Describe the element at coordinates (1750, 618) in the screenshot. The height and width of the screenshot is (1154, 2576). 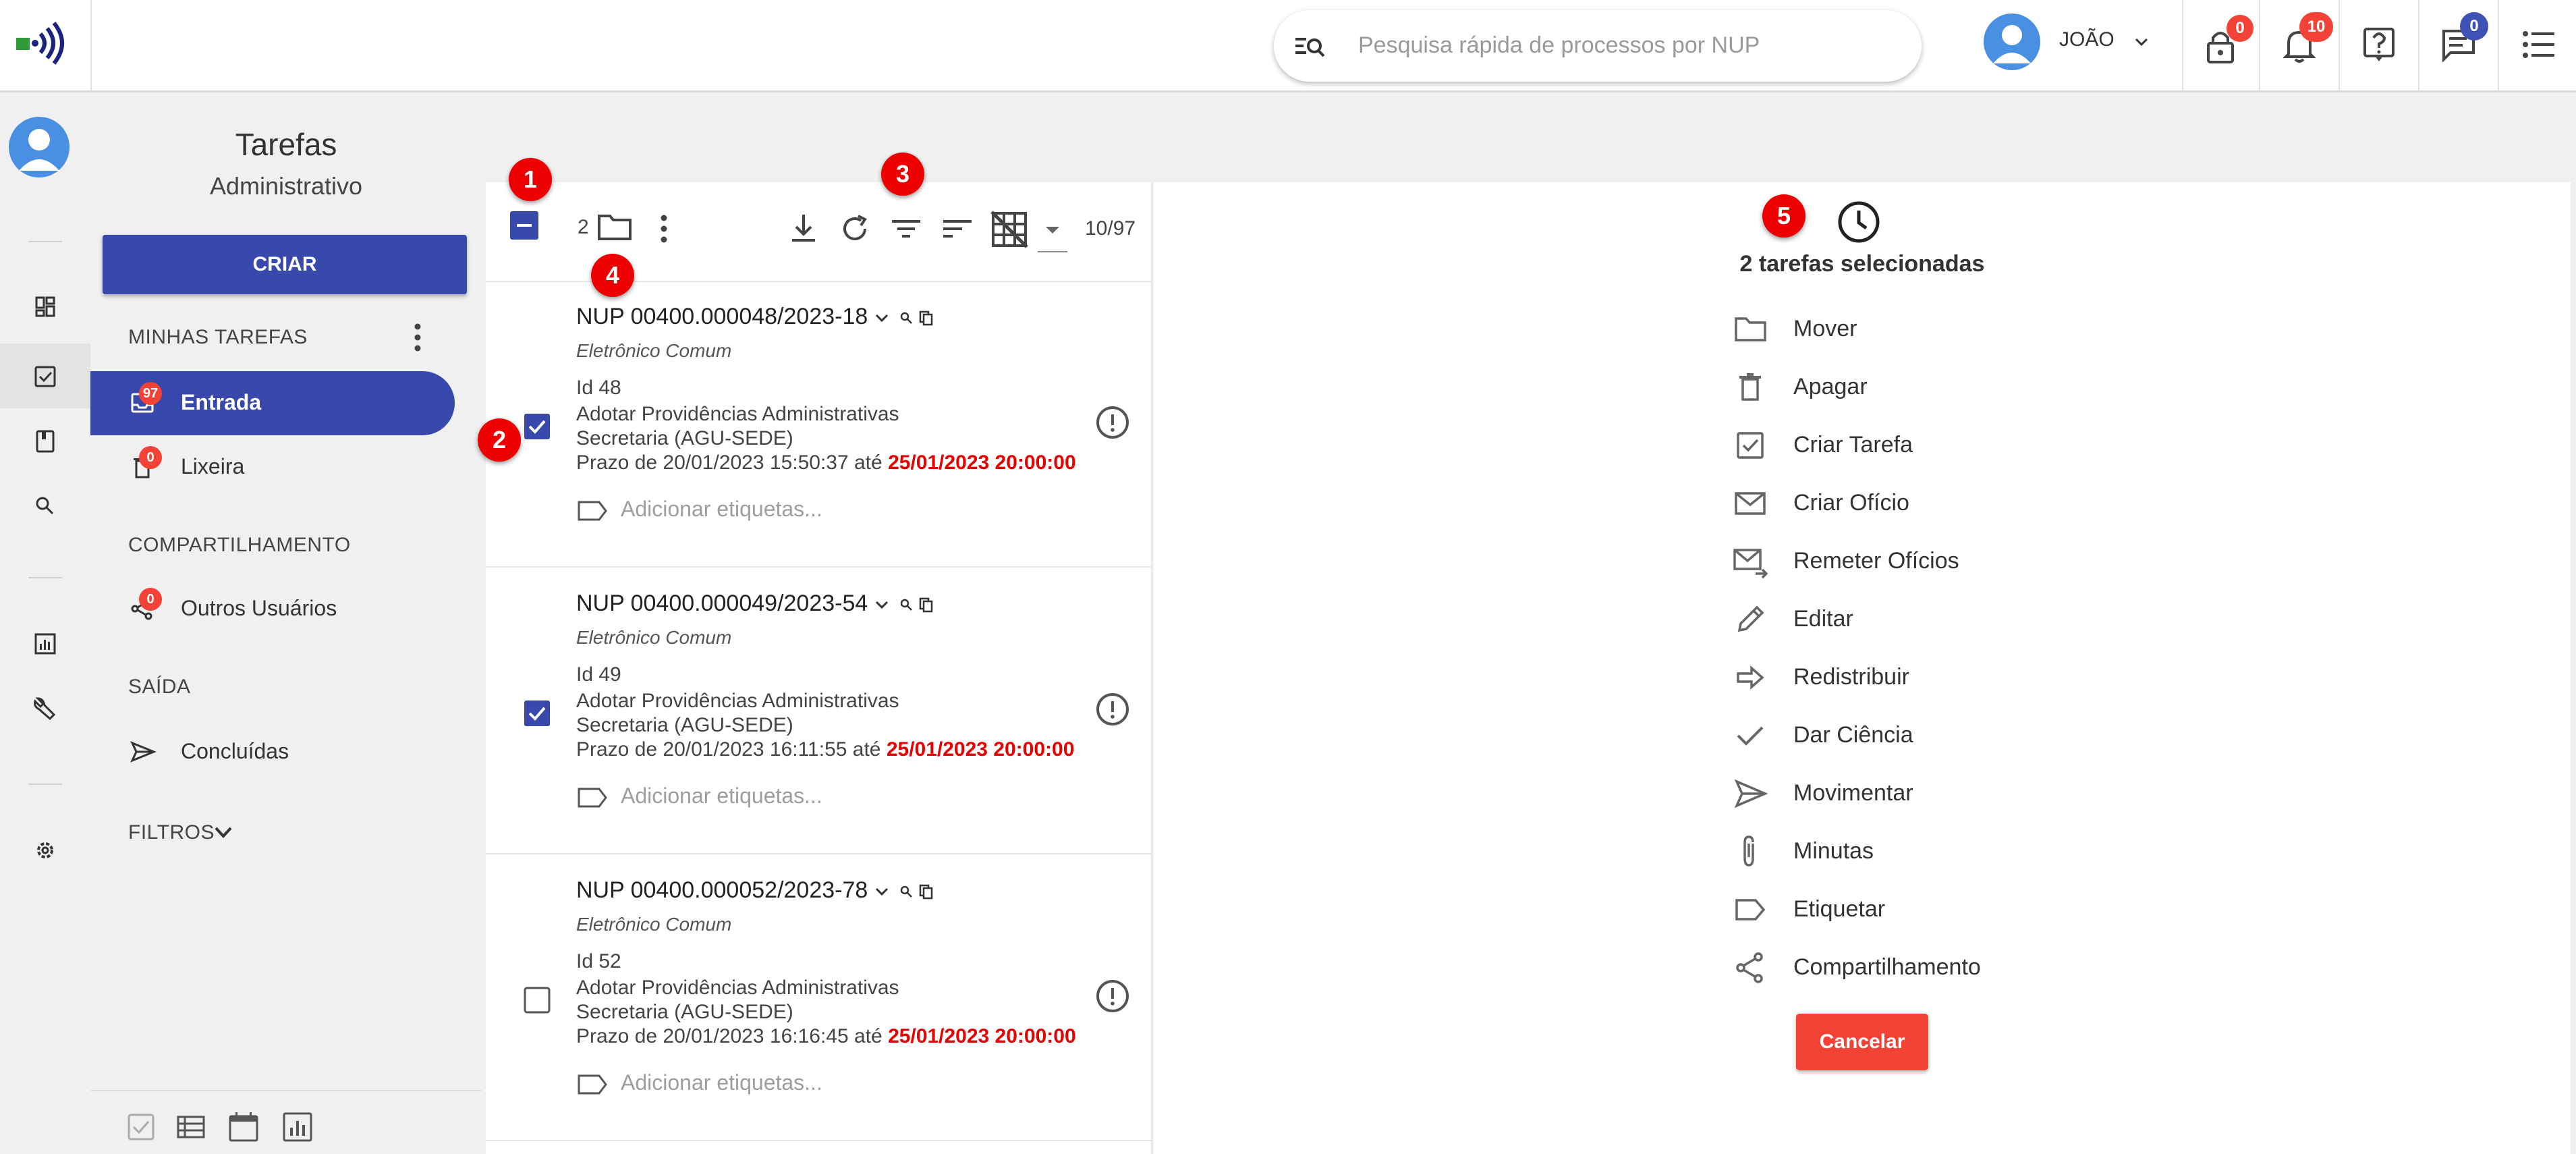
I see `pencil-icon` at that location.